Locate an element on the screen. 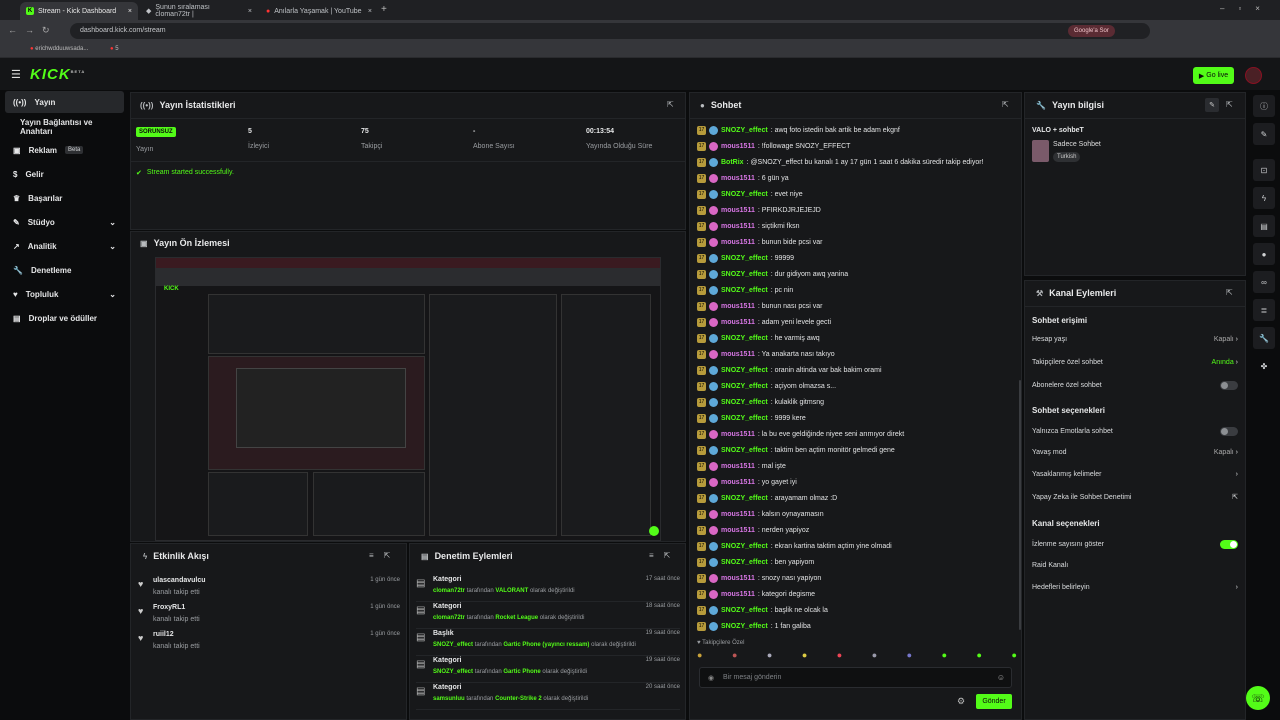 This screenshot has height=720, width=1280. go-live-button: ▶ Go live is located at coordinates (1213, 75).